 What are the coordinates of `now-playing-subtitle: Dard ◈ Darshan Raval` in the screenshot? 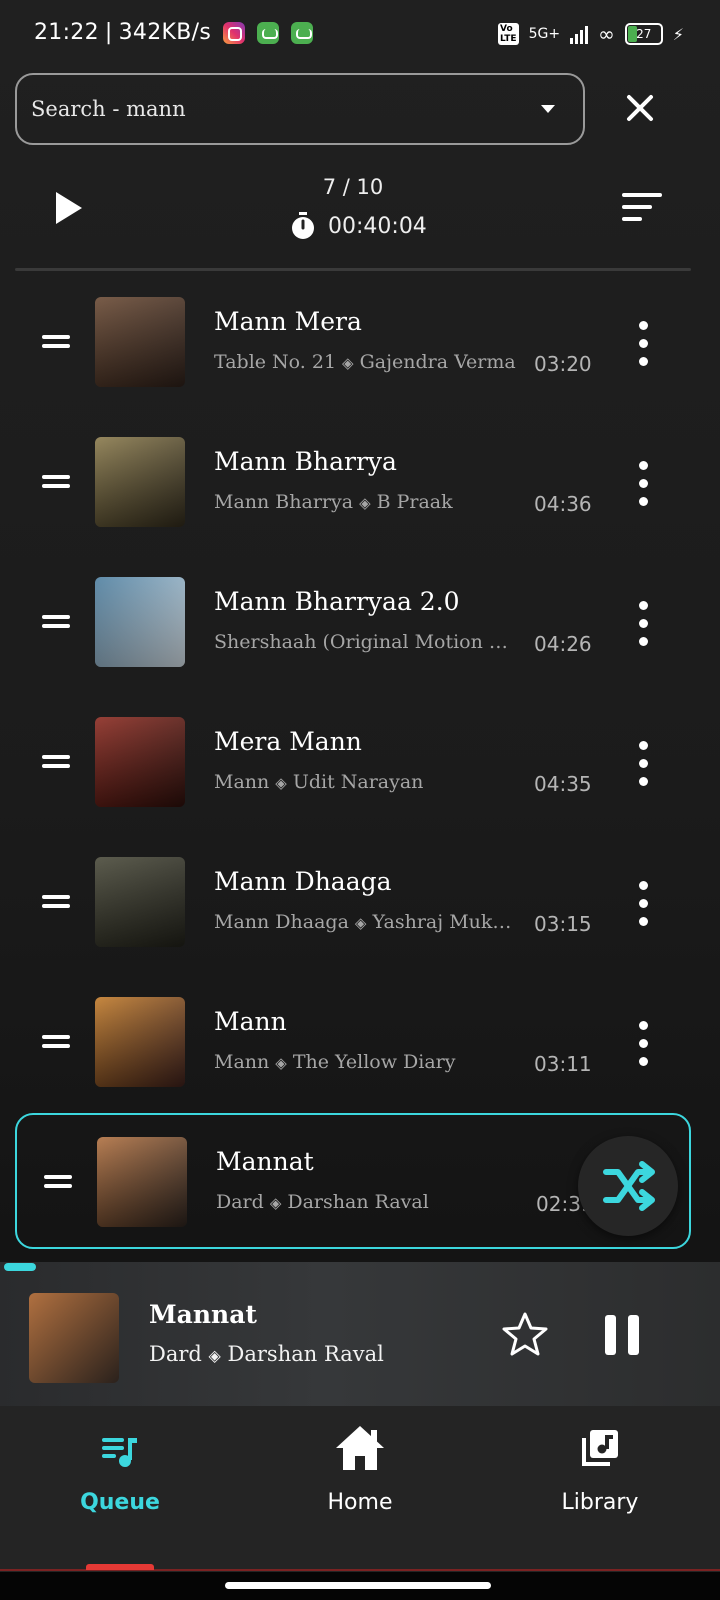 It's located at (266, 1354).